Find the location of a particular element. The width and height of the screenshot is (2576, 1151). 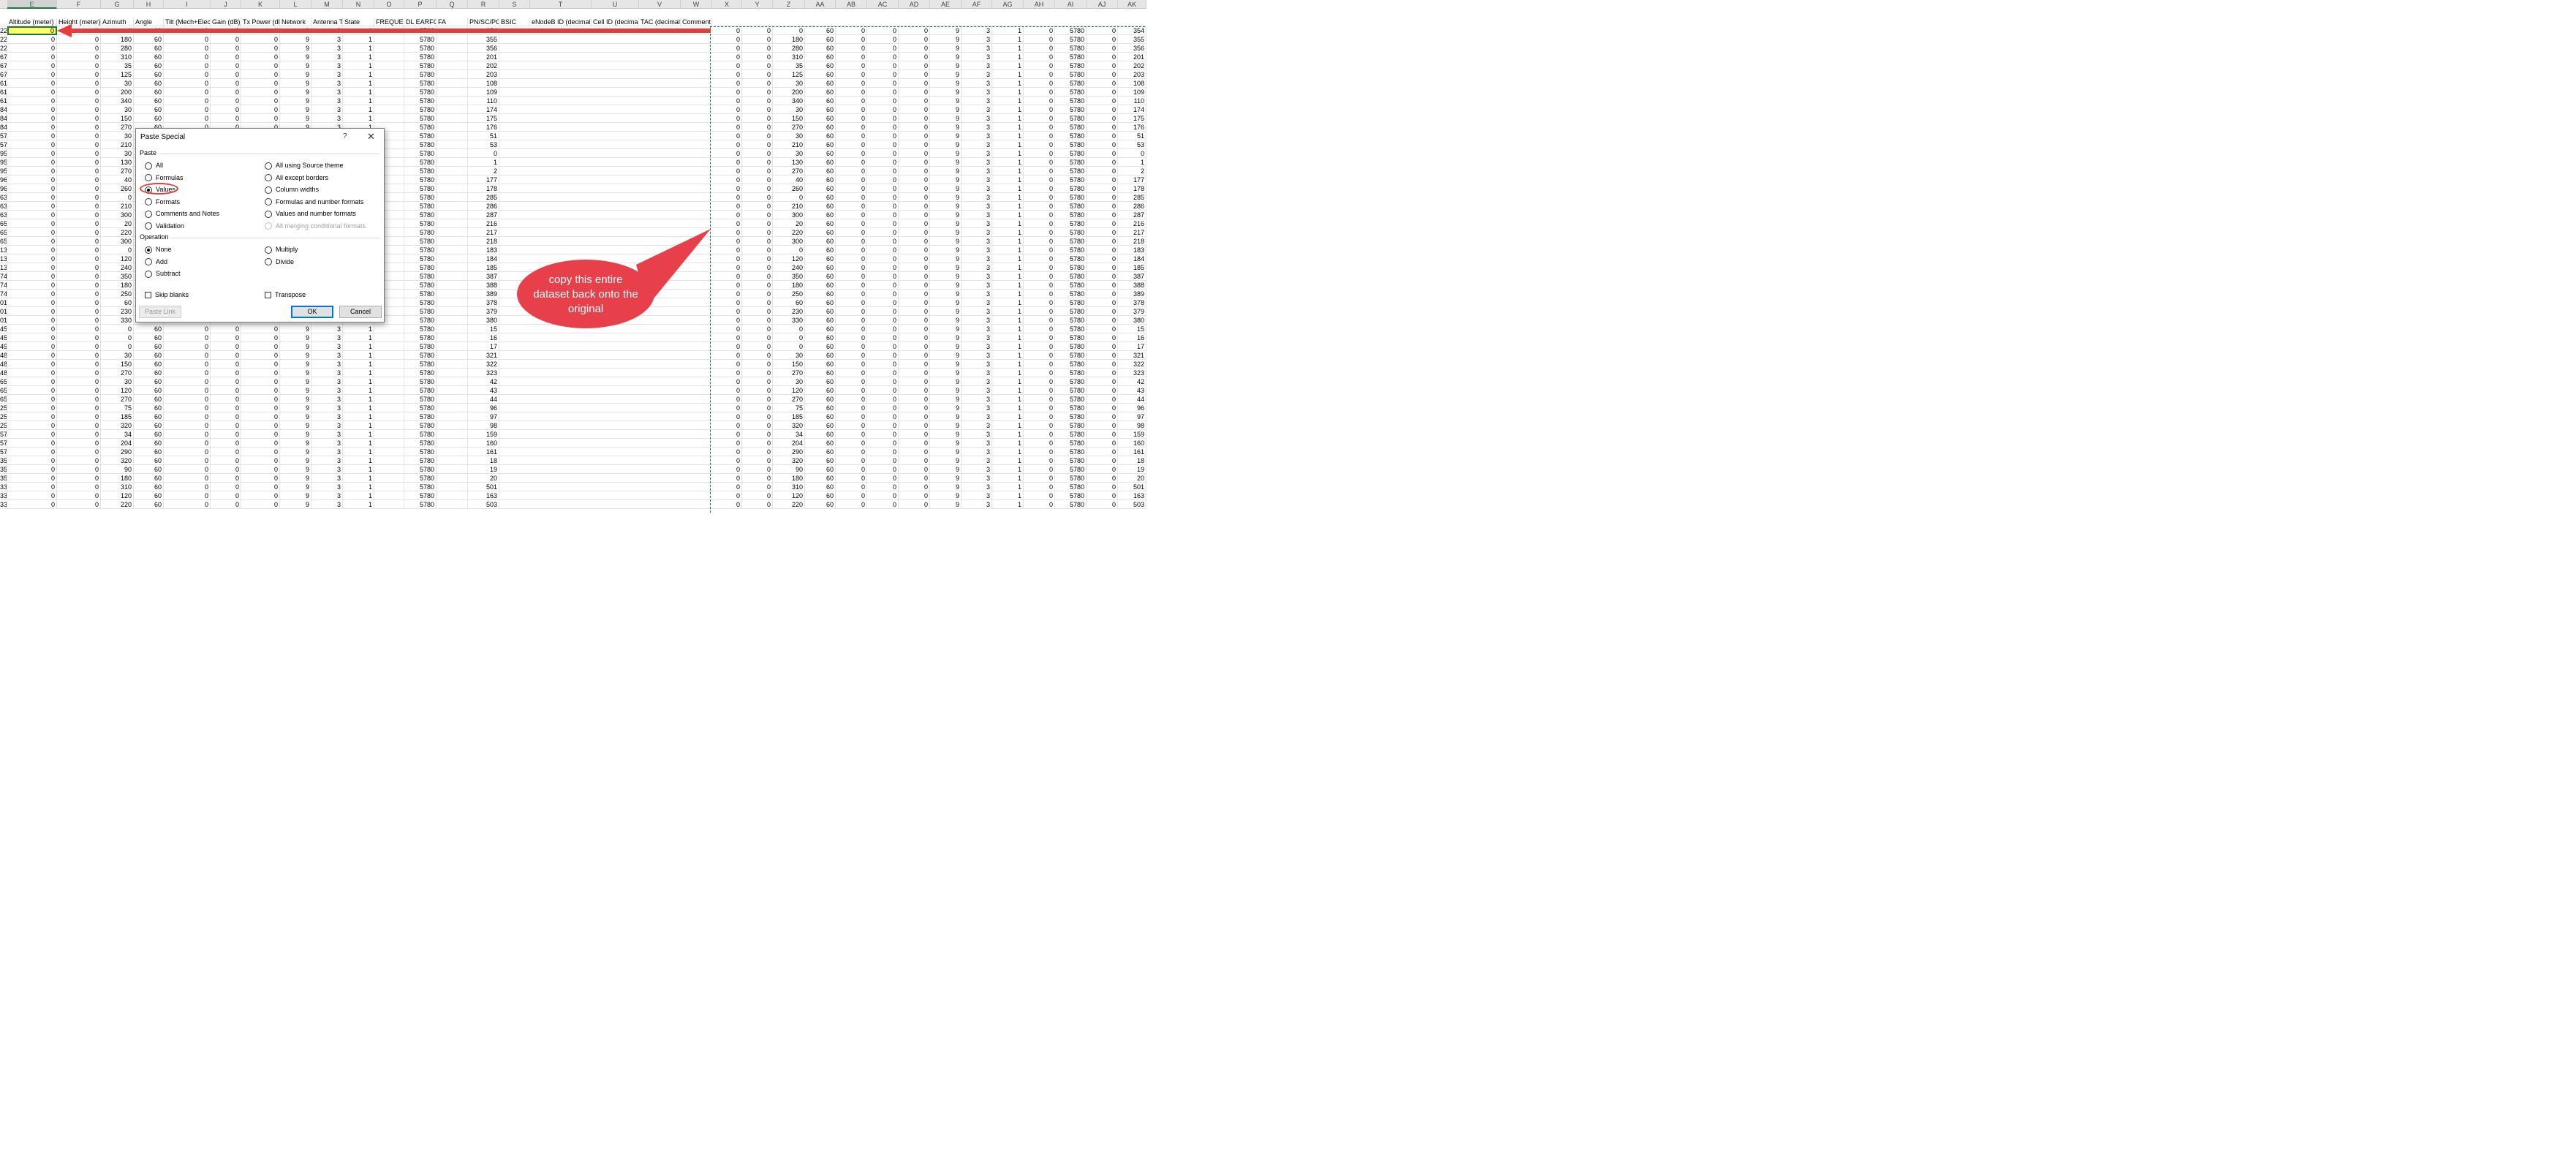

cell: 286 is located at coordinates (1132, 206).